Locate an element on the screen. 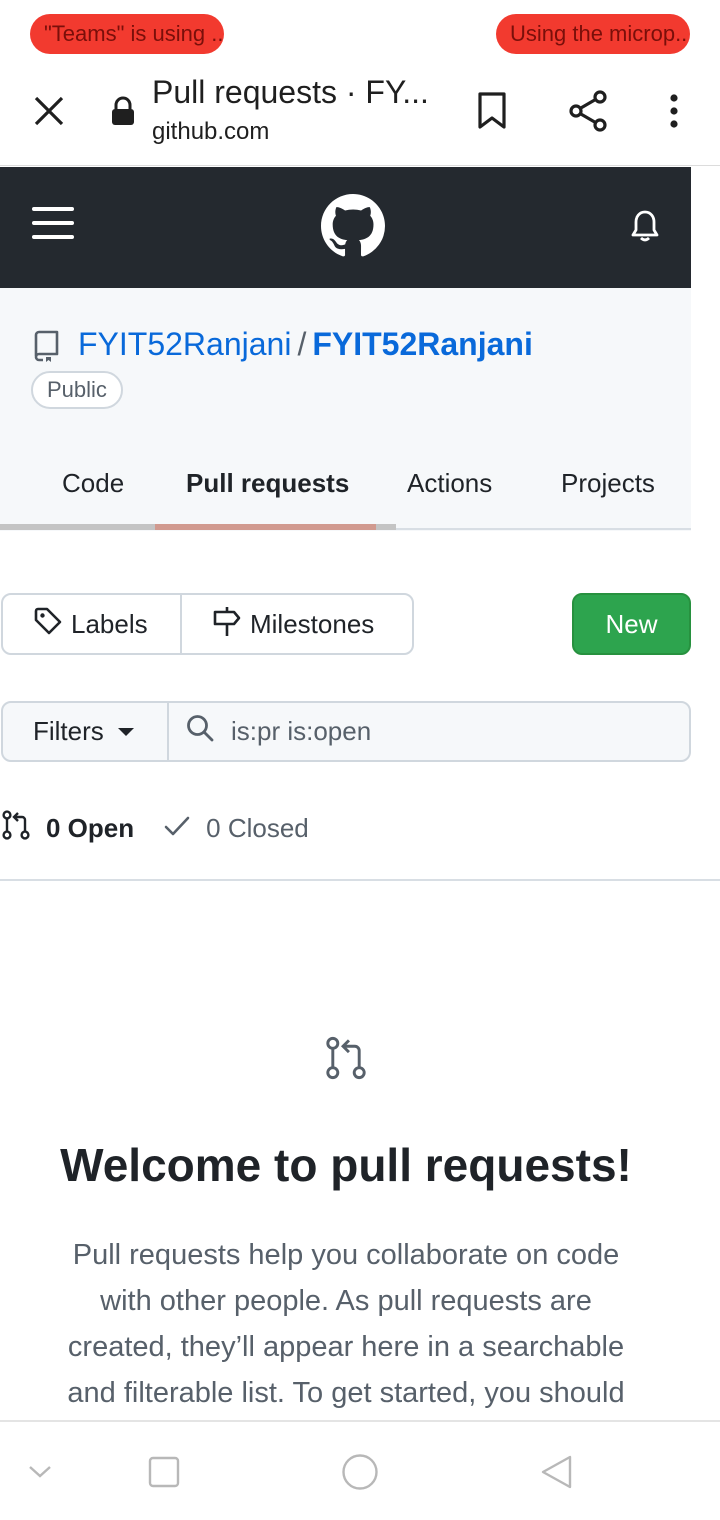 The height and width of the screenshot is (1520, 720). system-navigation-bar is located at coordinates (360, 1470).